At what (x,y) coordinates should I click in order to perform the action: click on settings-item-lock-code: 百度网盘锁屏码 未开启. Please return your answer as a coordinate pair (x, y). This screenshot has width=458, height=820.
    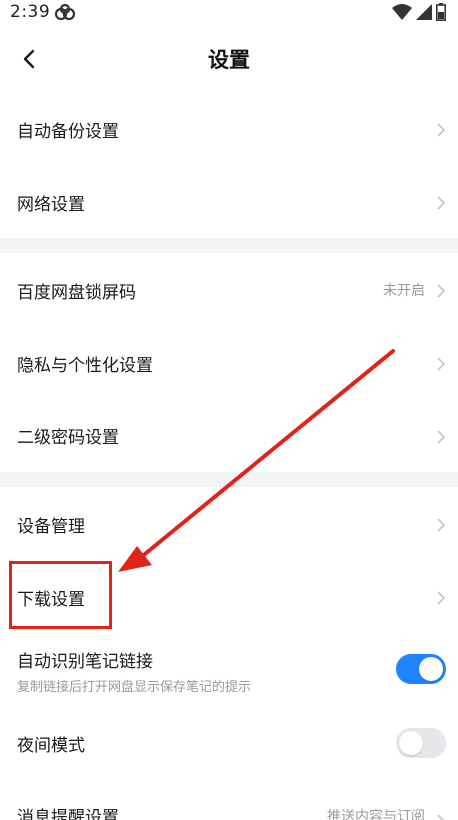
    Looking at the image, I should click on (229, 290).